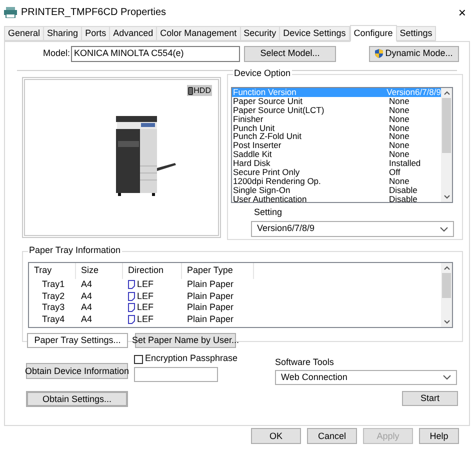  I want to click on software-tools-dropdown: Web Connection, so click(366, 377).